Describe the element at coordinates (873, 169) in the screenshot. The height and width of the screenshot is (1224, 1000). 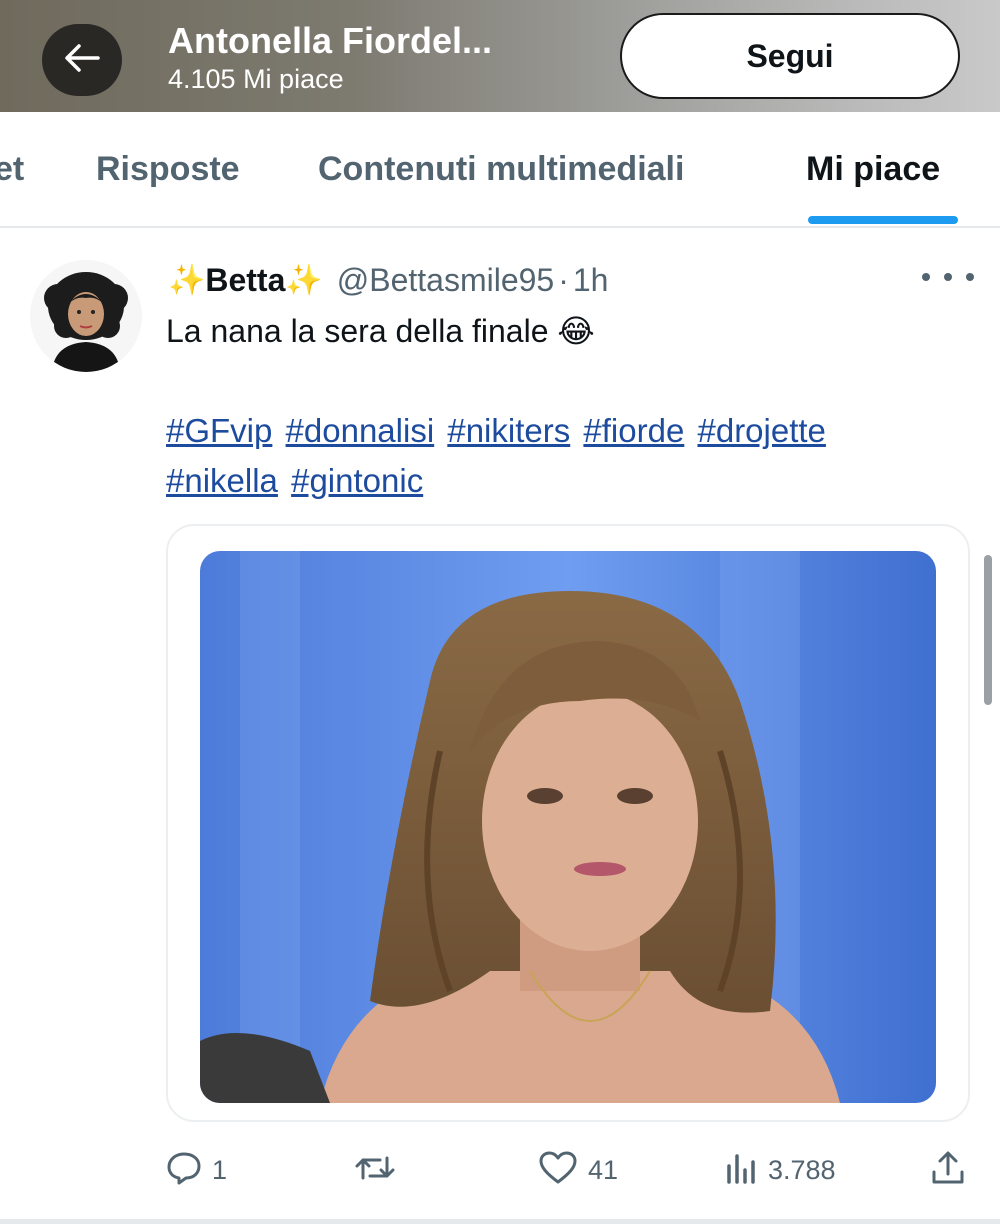
I see `tab-likes: Mi piace` at that location.